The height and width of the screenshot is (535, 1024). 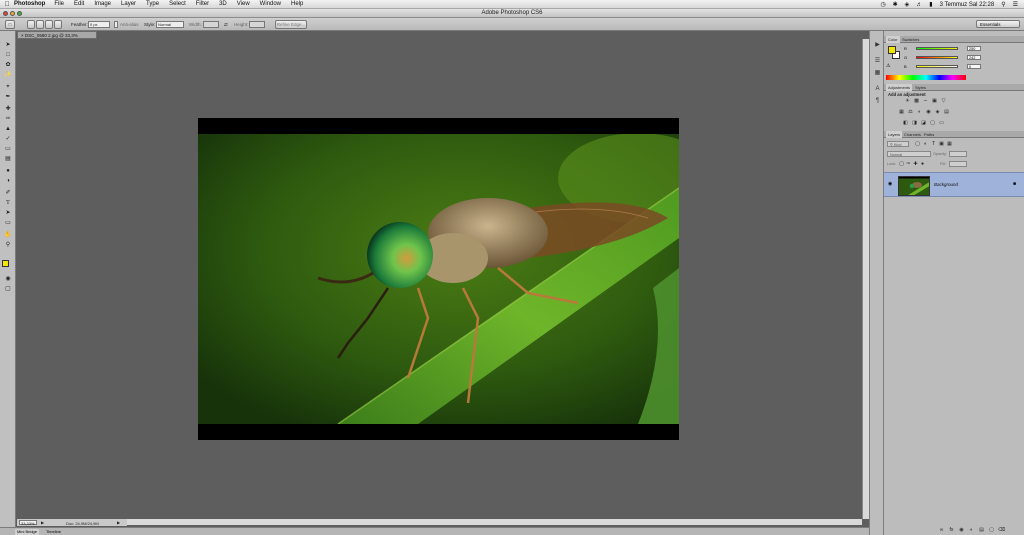 What do you see at coordinates (99, 24) in the screenshot?
I see `feather-input: 0 px` at bounding box center [99, 24].